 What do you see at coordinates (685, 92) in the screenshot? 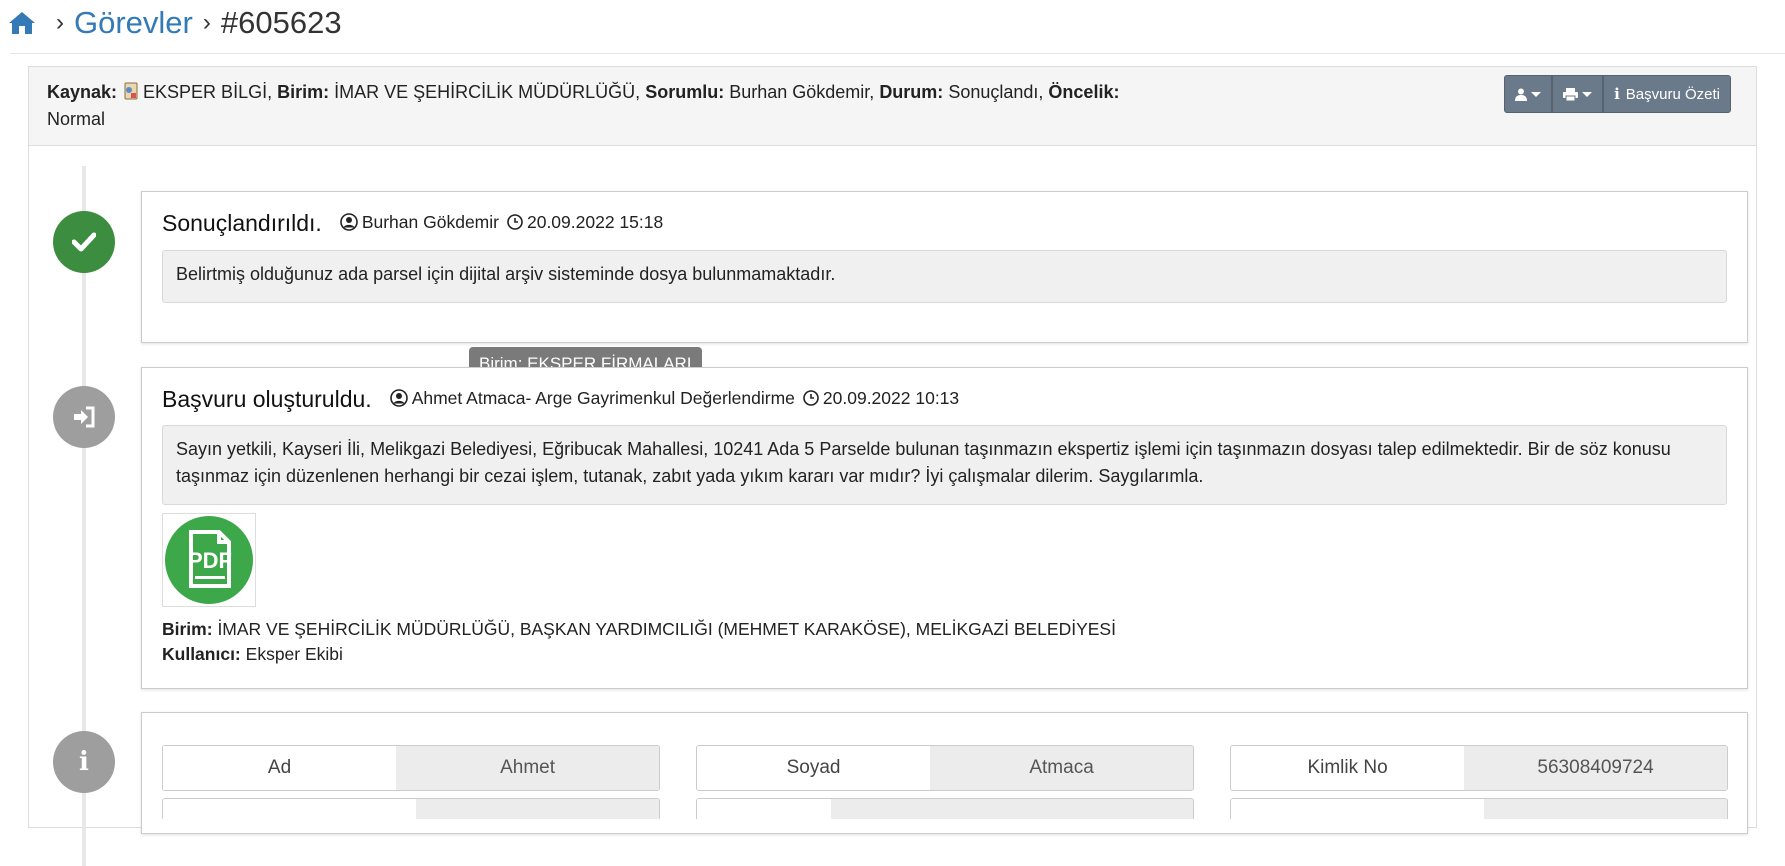
I see `sorumlu-label: Sorumlu:` at bounding box center [685, 92].